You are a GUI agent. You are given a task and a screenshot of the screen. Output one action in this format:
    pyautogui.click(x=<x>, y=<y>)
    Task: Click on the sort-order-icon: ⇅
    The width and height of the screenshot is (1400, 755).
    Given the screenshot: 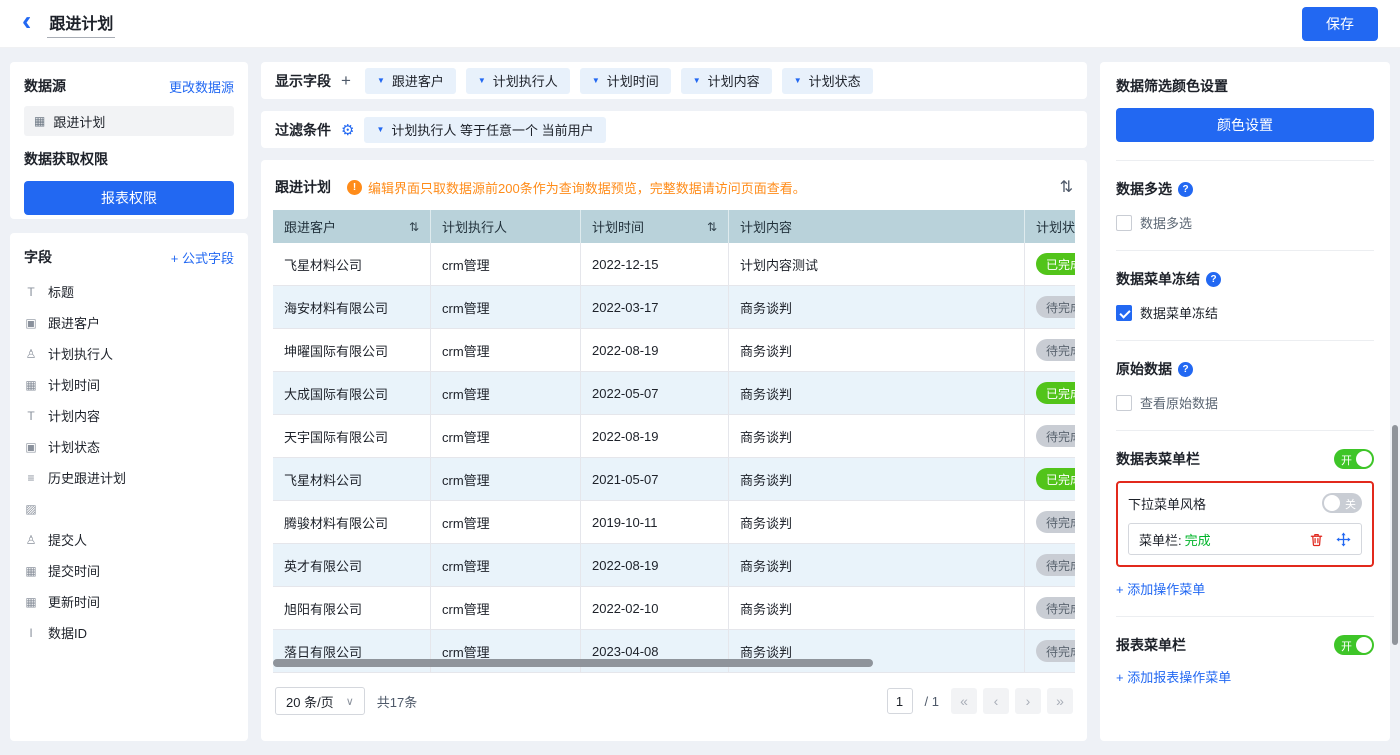 What is the action you would take?
    pyautogui.click(x=1066, y=187)
    